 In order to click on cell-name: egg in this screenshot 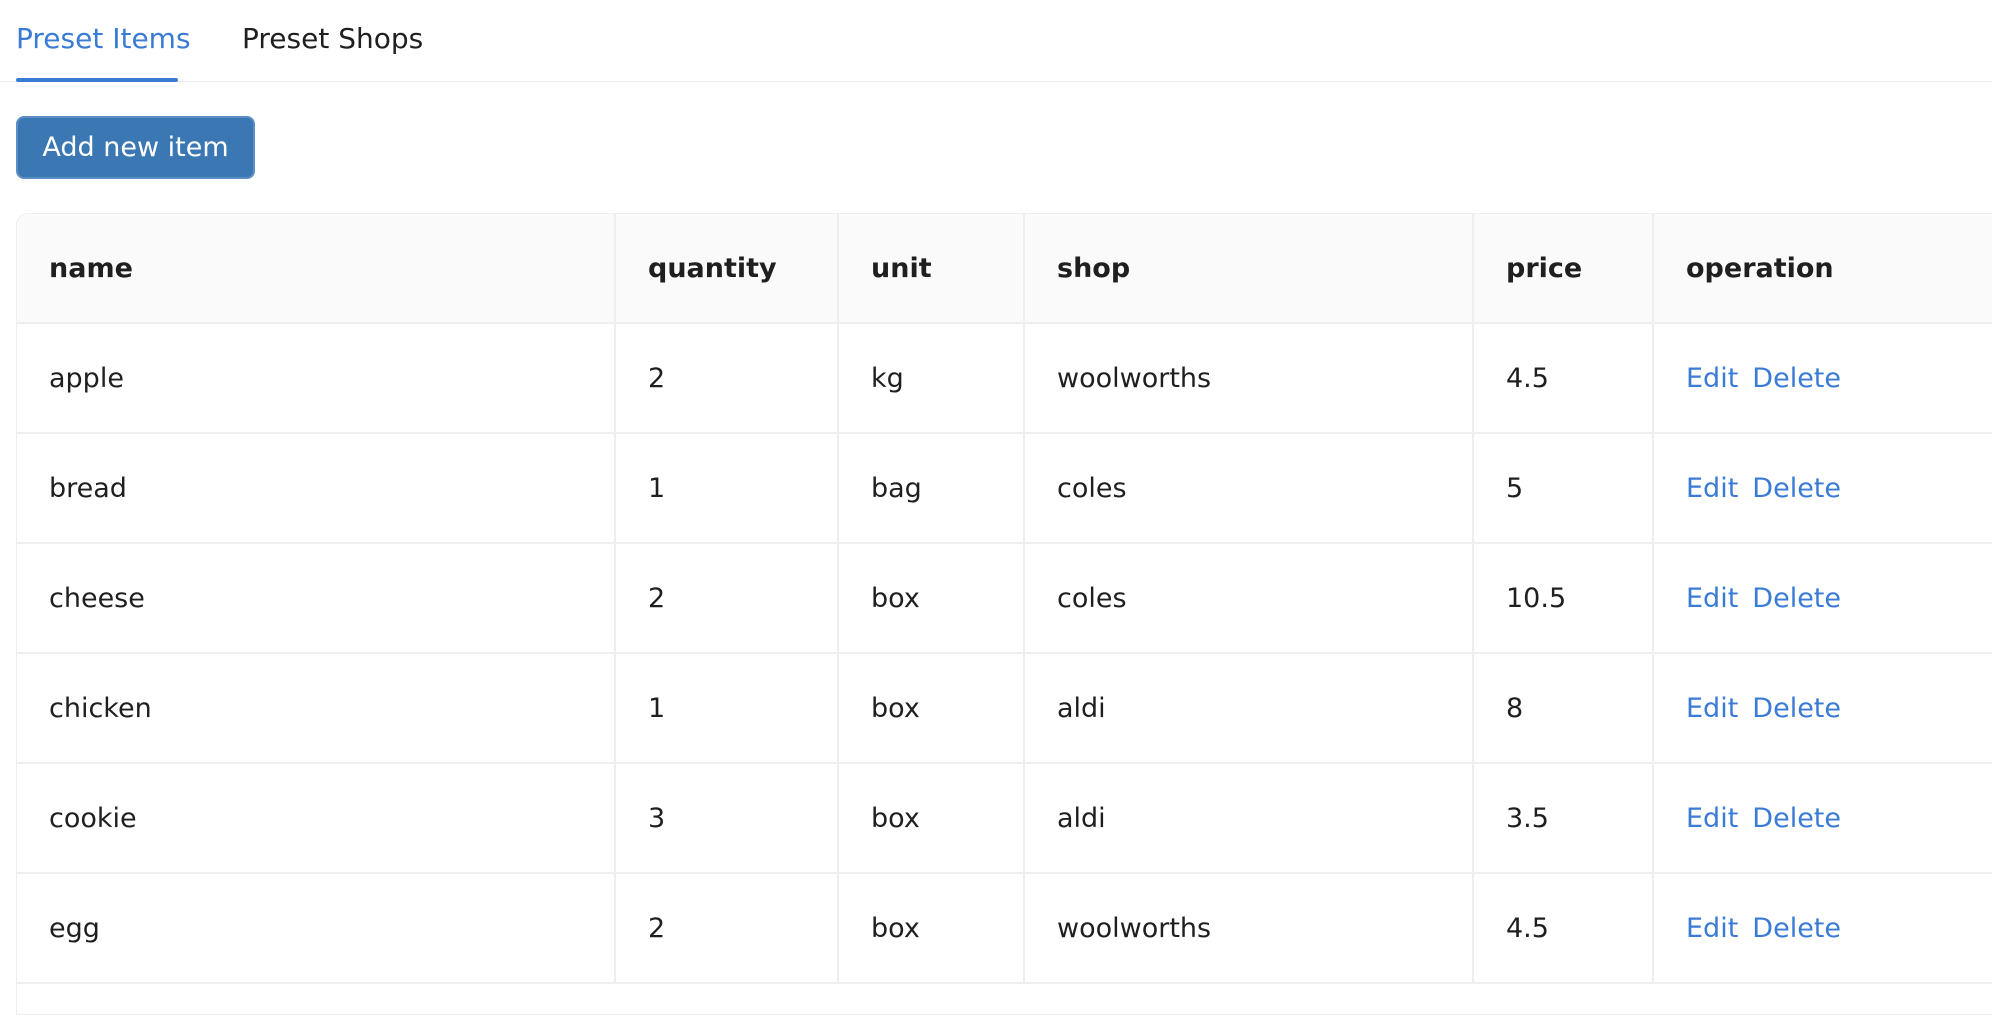, I will do `click(316, 928)`.